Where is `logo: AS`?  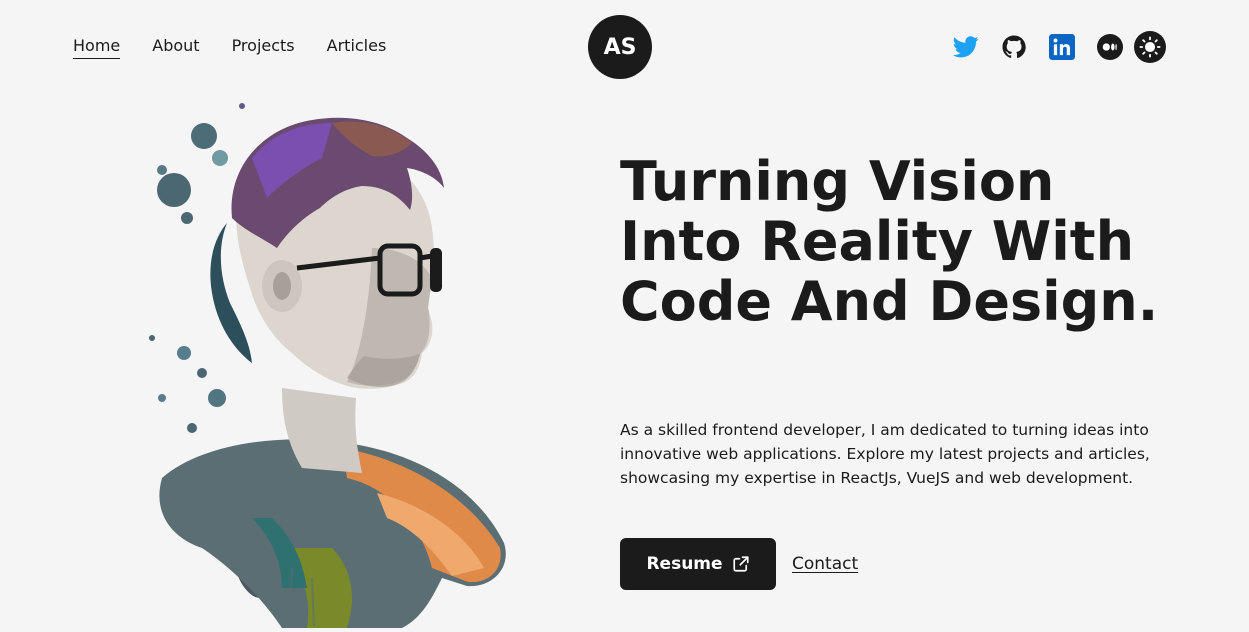
logo: AS is located at coordinates (620, 47).